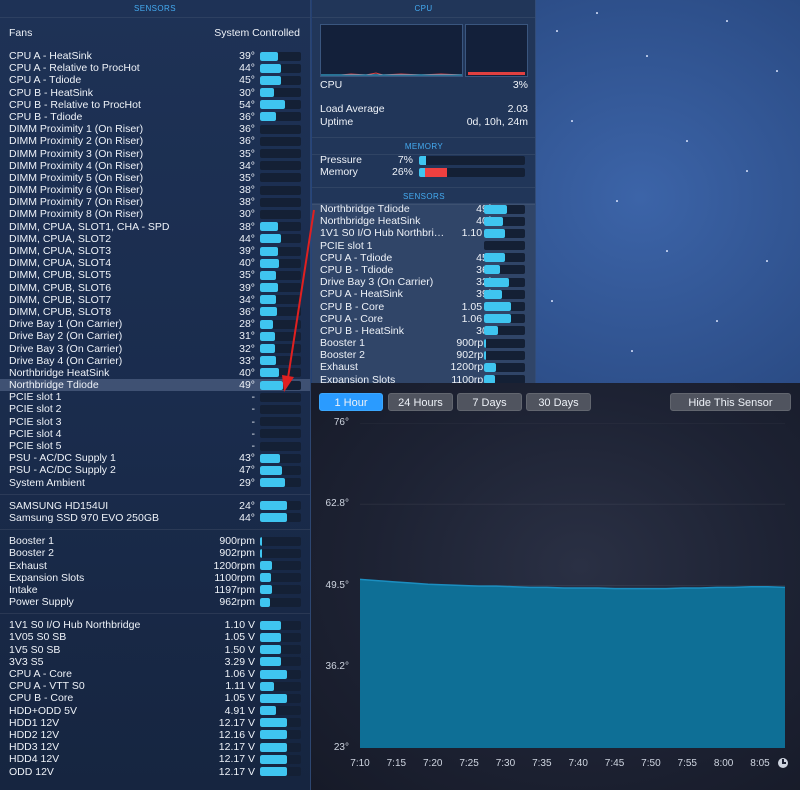  I want to click on range-24-hours-button: 24 Hours, so click(420, 402).